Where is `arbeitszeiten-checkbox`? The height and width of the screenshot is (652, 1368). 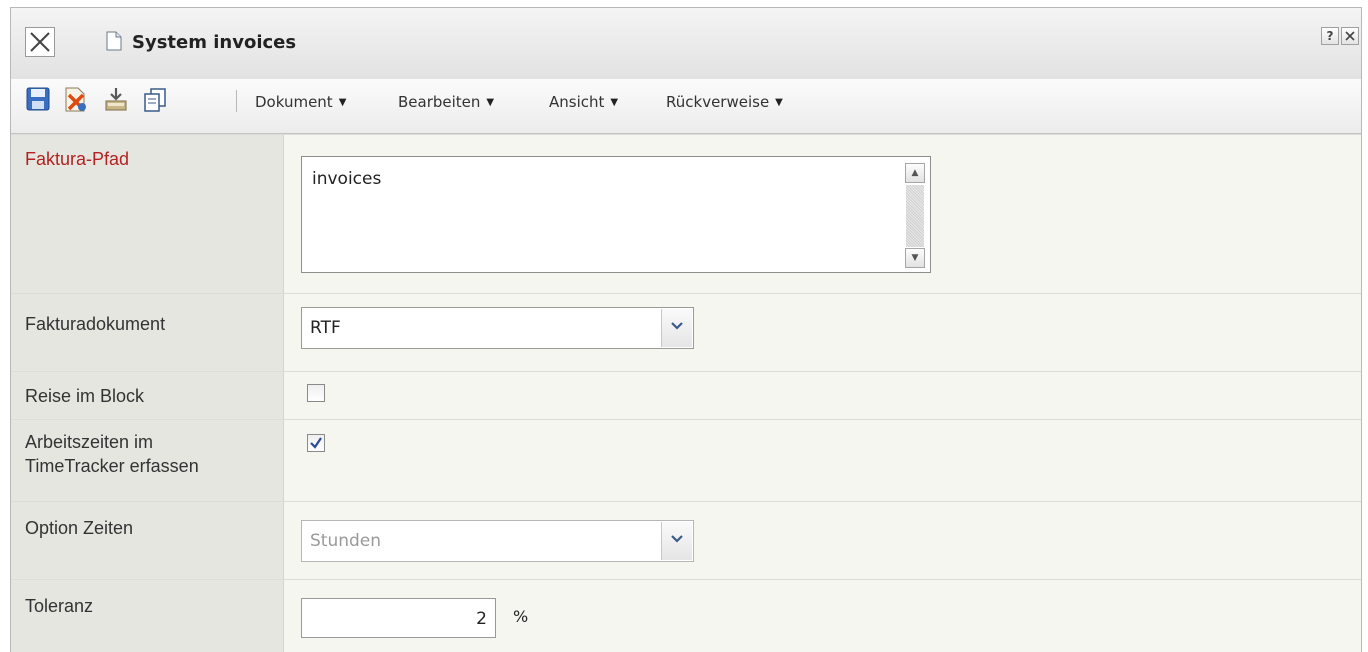
arbeitszeiten-checkbox is located at coordinates (316, 443).